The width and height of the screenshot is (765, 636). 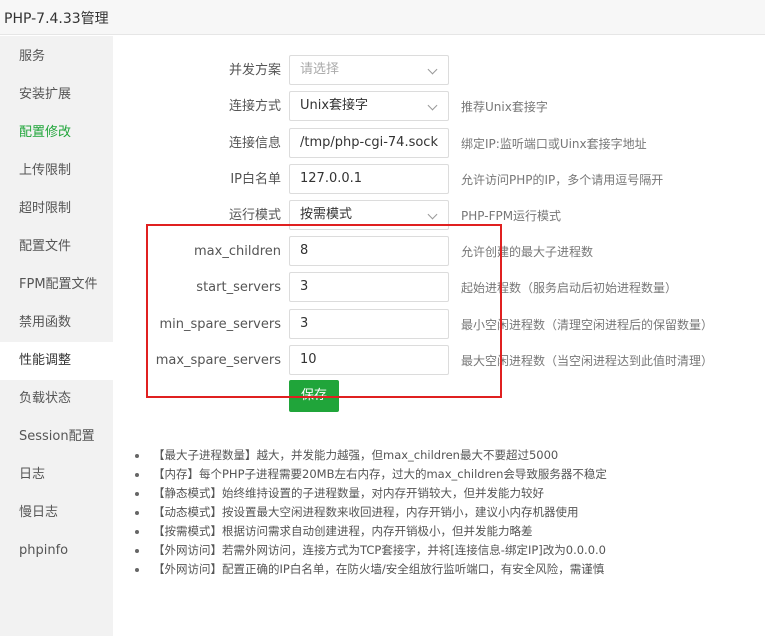 What do you see at coordinates (220, 324) in the screenshot?
I see `min-spare-servers-label: min_spare_servers` at bounding box center [220, 324].